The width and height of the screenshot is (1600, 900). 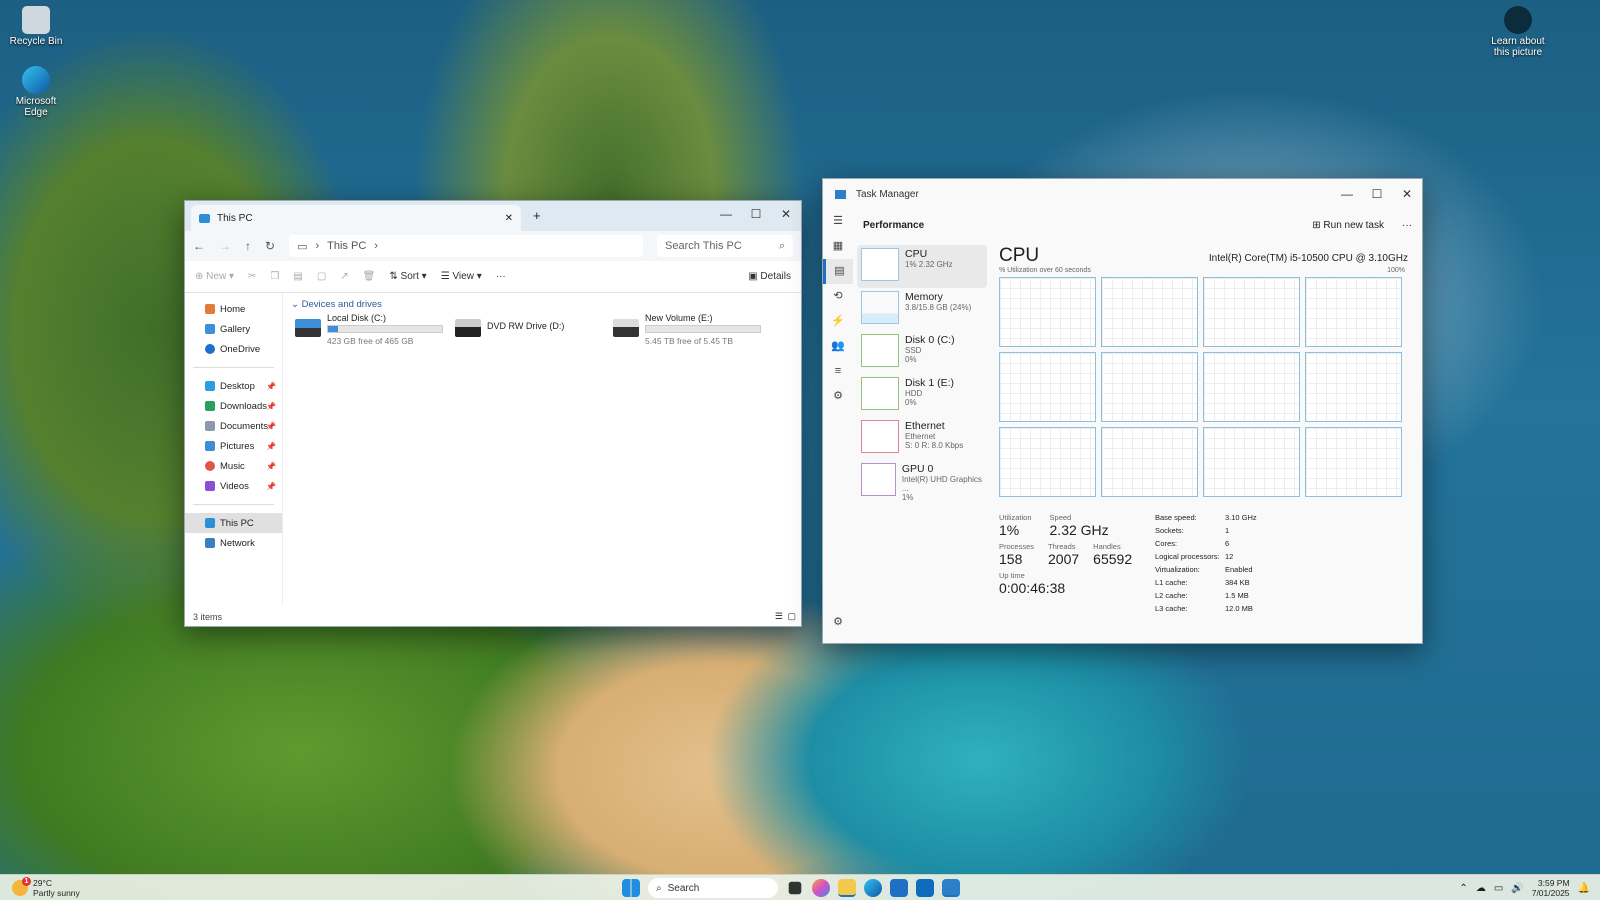 I want to click on task-view-icon, so click(x=795, y=888).